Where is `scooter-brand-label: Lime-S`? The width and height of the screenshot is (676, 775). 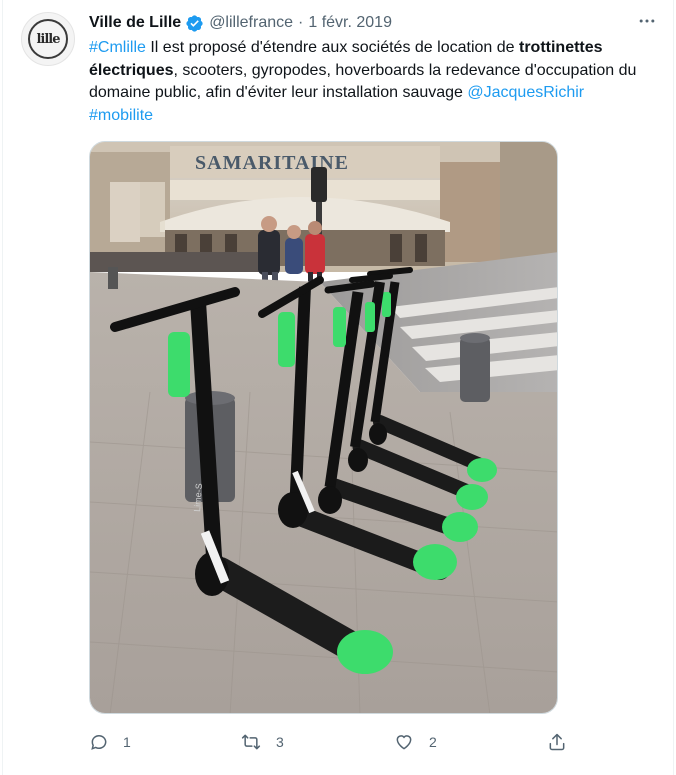
scooter-brand-label: Lime-S is located at coordinates (198, 497).